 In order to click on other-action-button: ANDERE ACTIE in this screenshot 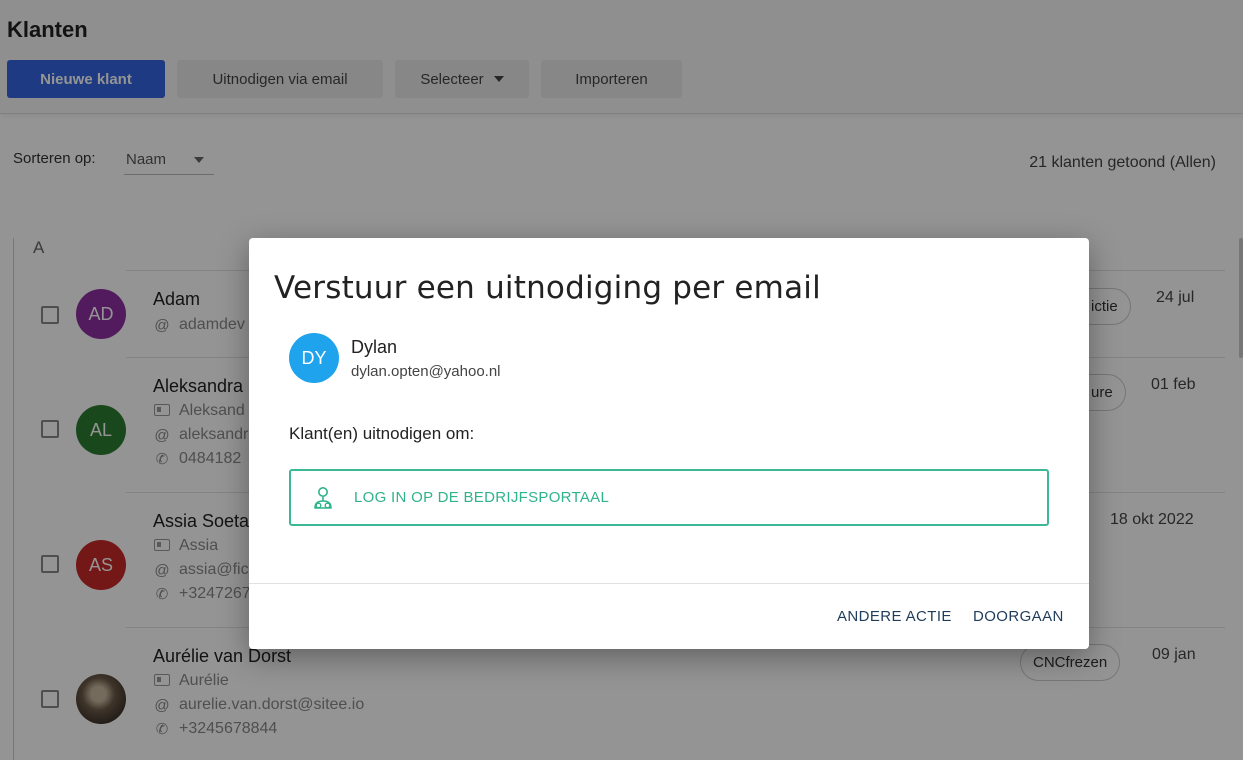, I will do `click(894, 616)`.